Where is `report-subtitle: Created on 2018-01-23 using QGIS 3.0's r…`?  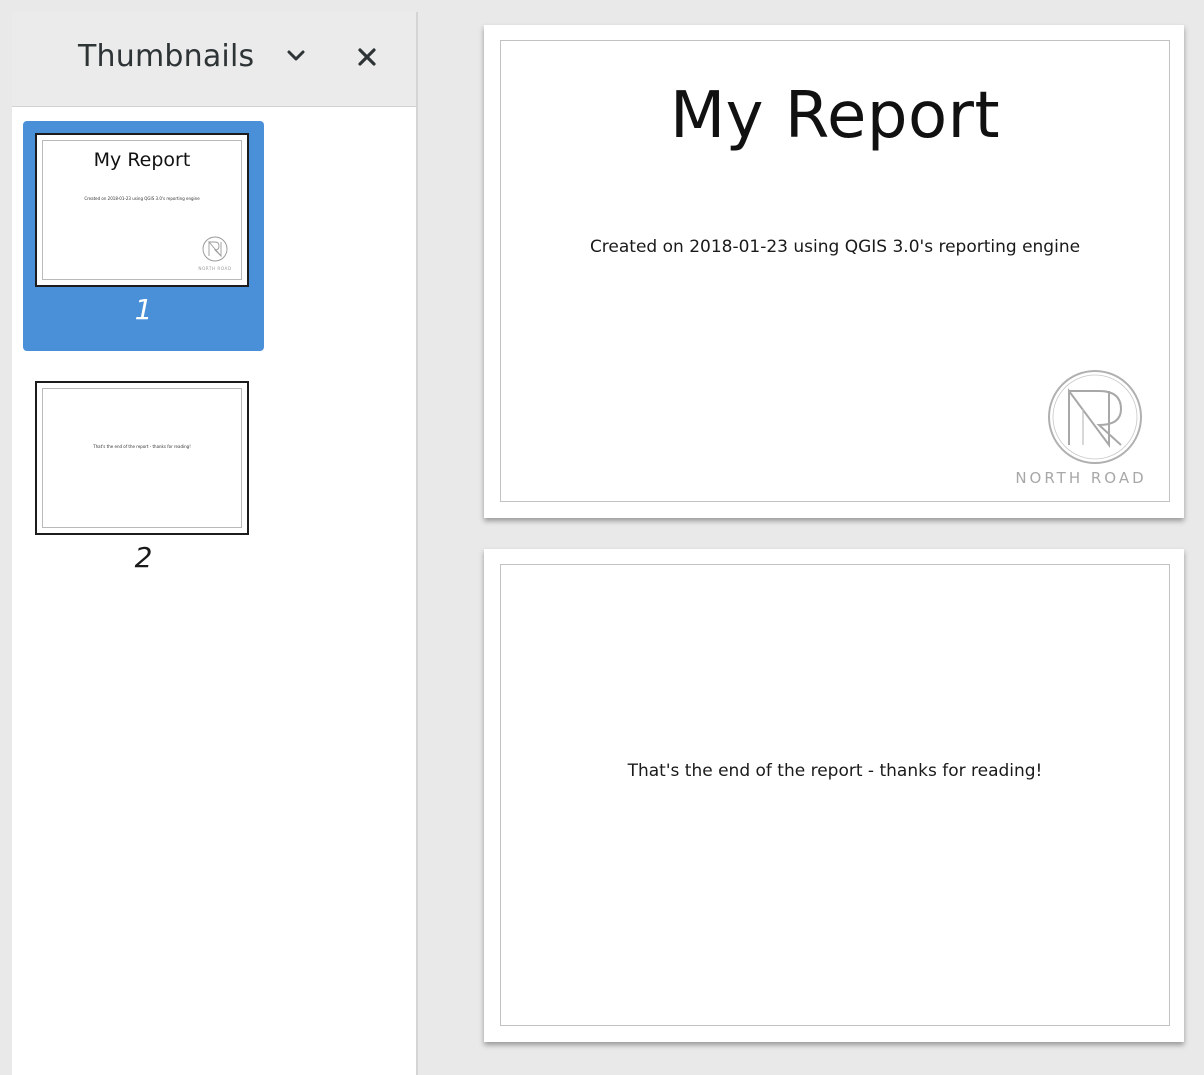 report-subtitle: Created on 2018-01-23 using QGIS 3.0's r… is located at coordinates (835, 247).